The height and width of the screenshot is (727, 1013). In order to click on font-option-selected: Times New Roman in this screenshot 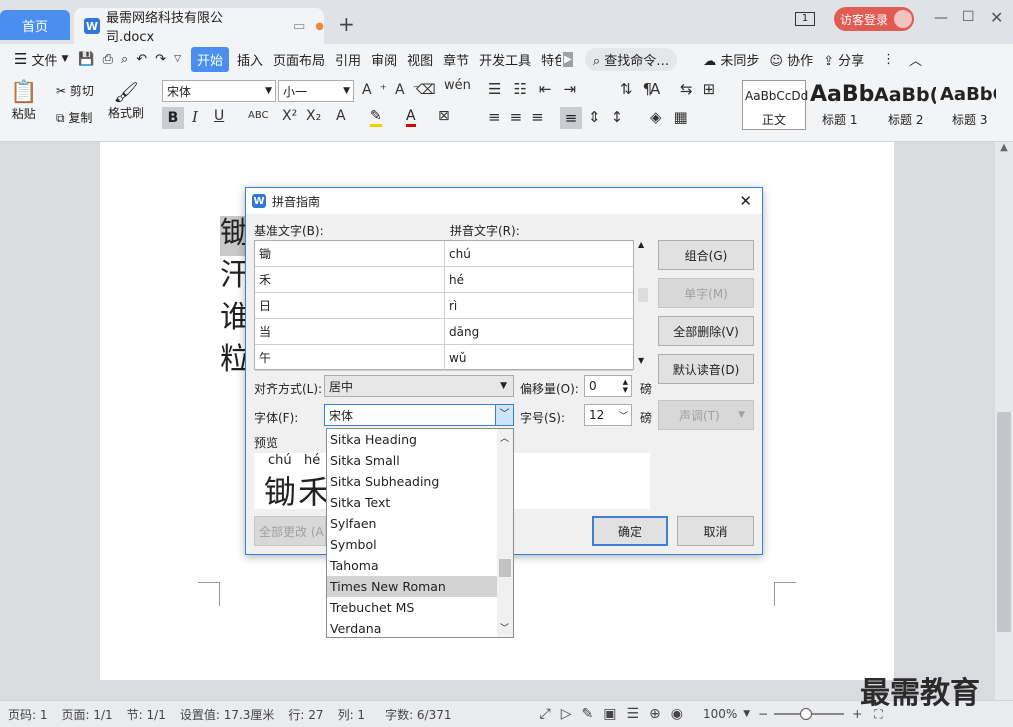, I will do `click(420, 586)`.